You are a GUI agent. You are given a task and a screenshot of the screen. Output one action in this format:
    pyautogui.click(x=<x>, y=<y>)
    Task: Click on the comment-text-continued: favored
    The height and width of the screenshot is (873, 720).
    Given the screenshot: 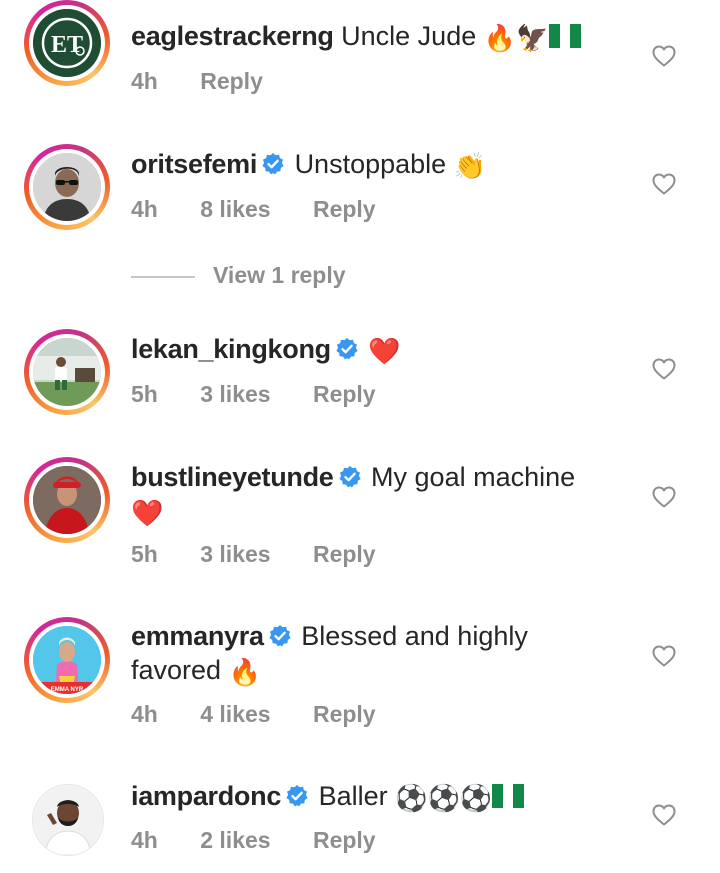 What is the action you would take?
    pyautogui.click(x=176, y=670)
    